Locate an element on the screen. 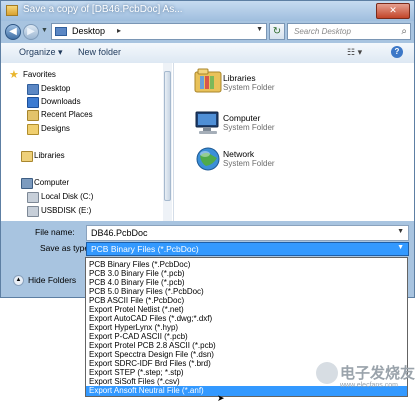 The width and height of the screenshot is (415, 404). file-name-value: DB46.PcbDoc is located at coordinates (119, 233).